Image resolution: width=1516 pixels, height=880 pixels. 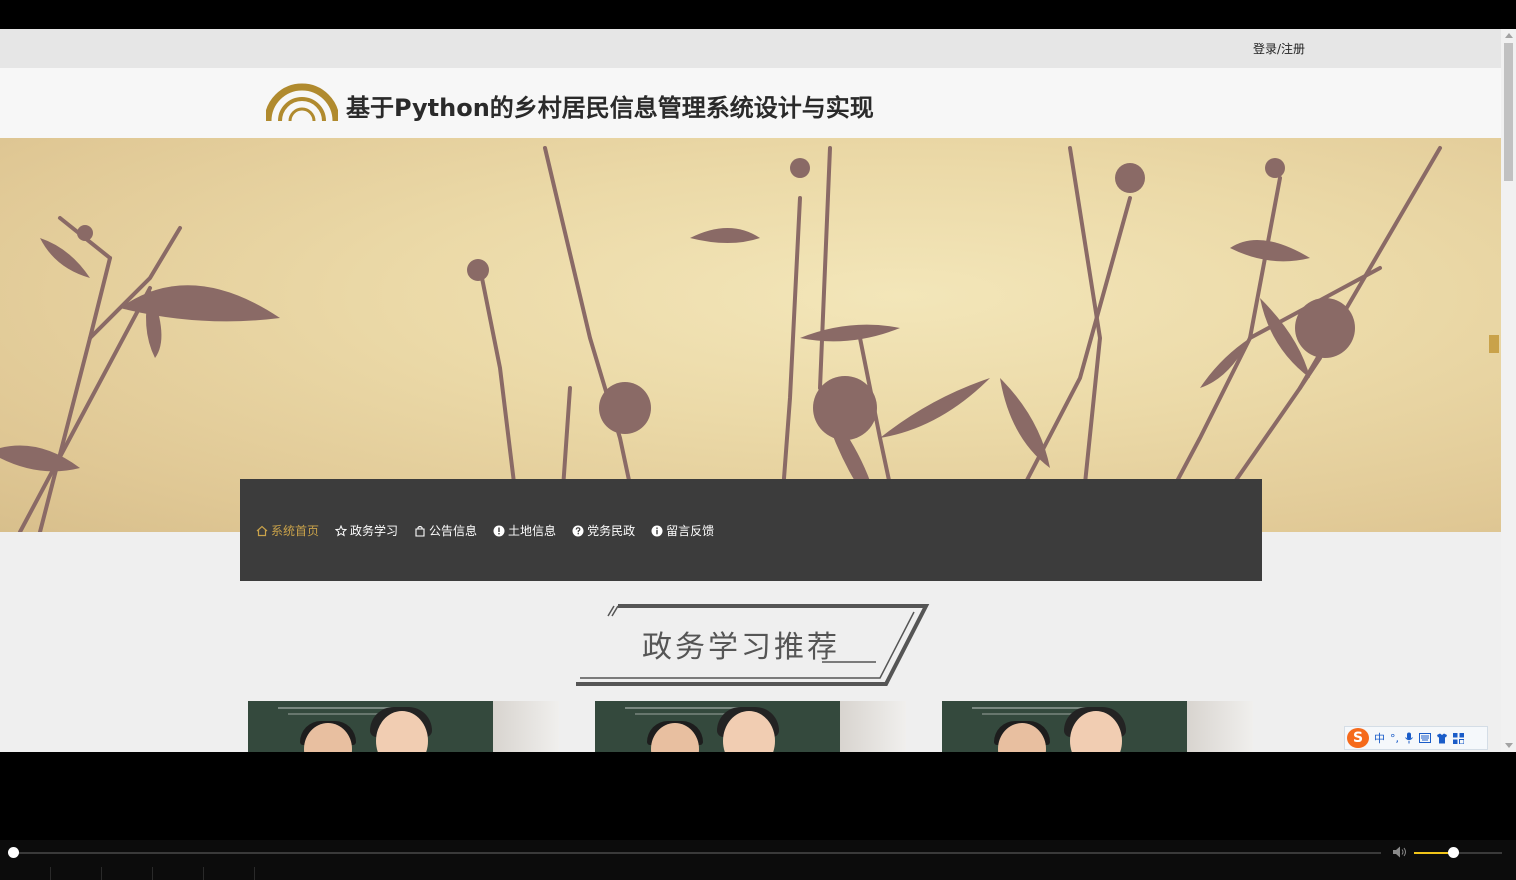 What do you see at coordinates (453, 531) in the screenshot?
I see `nav-item-label: 公告信息` at bounding box center [453, 531].